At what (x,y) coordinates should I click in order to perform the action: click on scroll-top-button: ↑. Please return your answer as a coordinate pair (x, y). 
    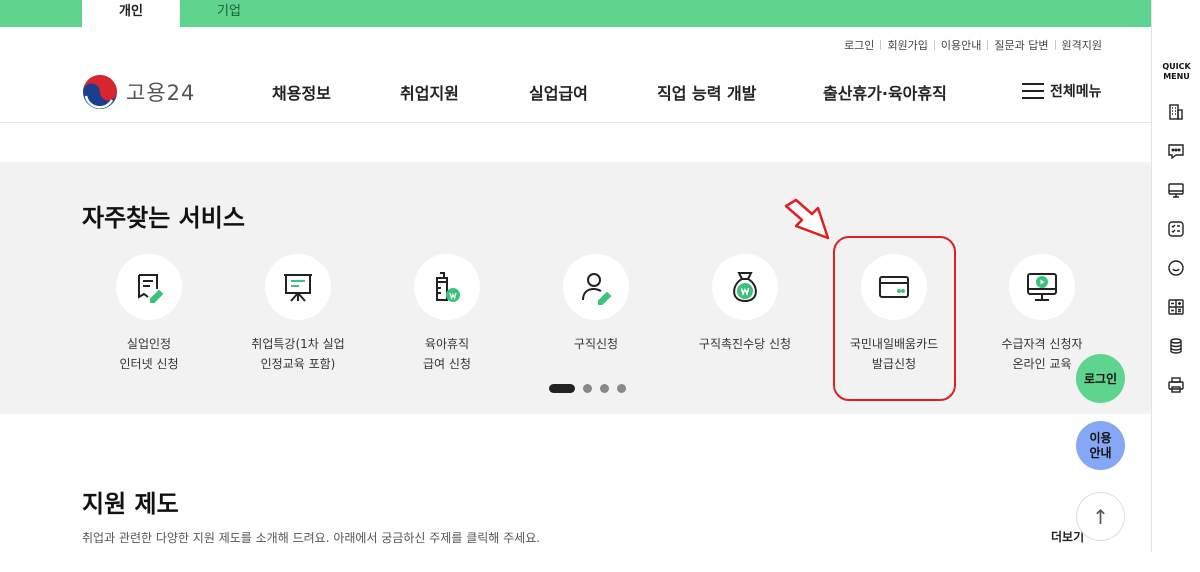
    Looking at the image, I should click on (1100, 516).